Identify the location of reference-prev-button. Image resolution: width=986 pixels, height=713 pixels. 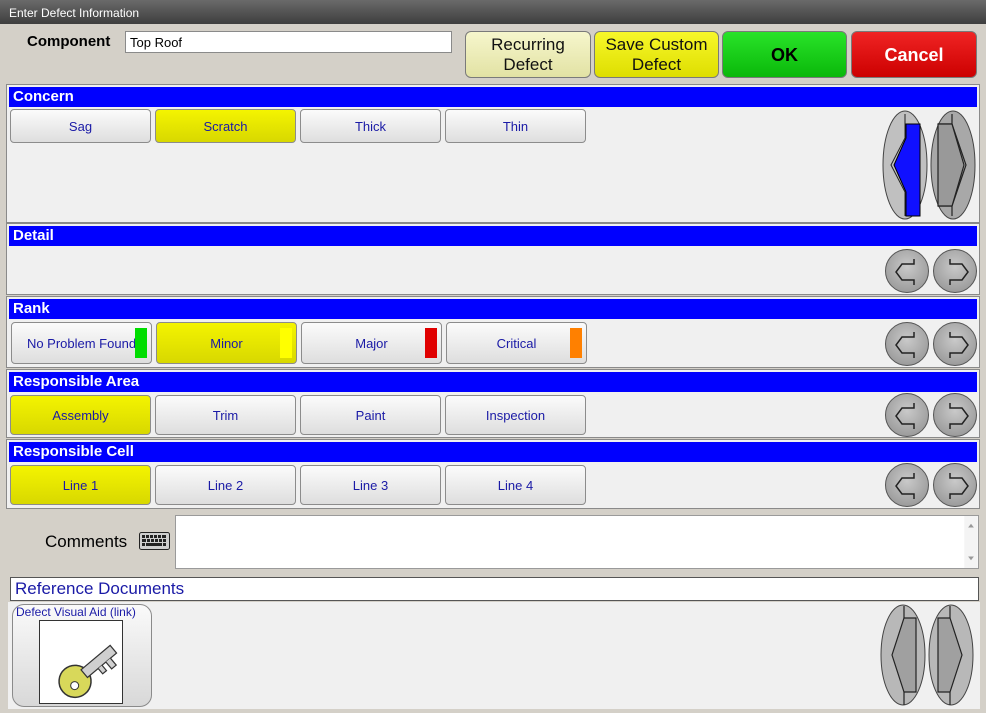
(903, 655).